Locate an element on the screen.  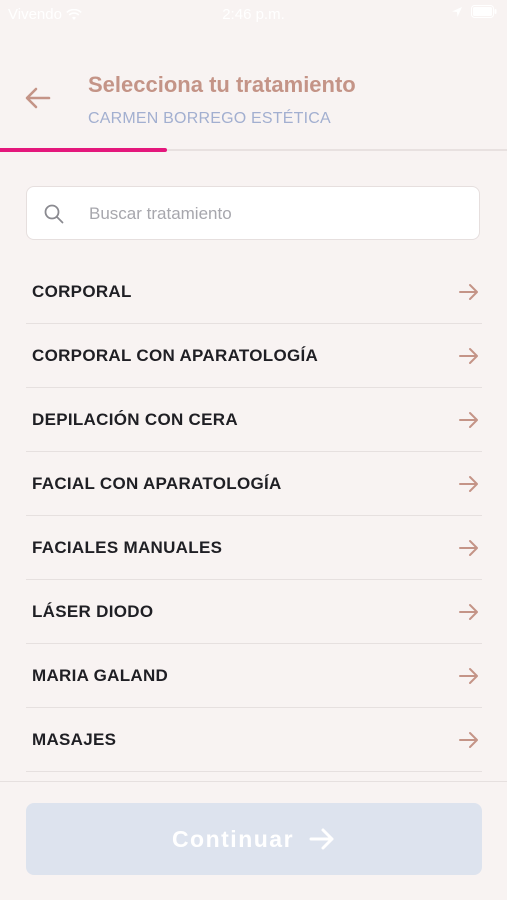
search-box is located at coordinates (253, 213).